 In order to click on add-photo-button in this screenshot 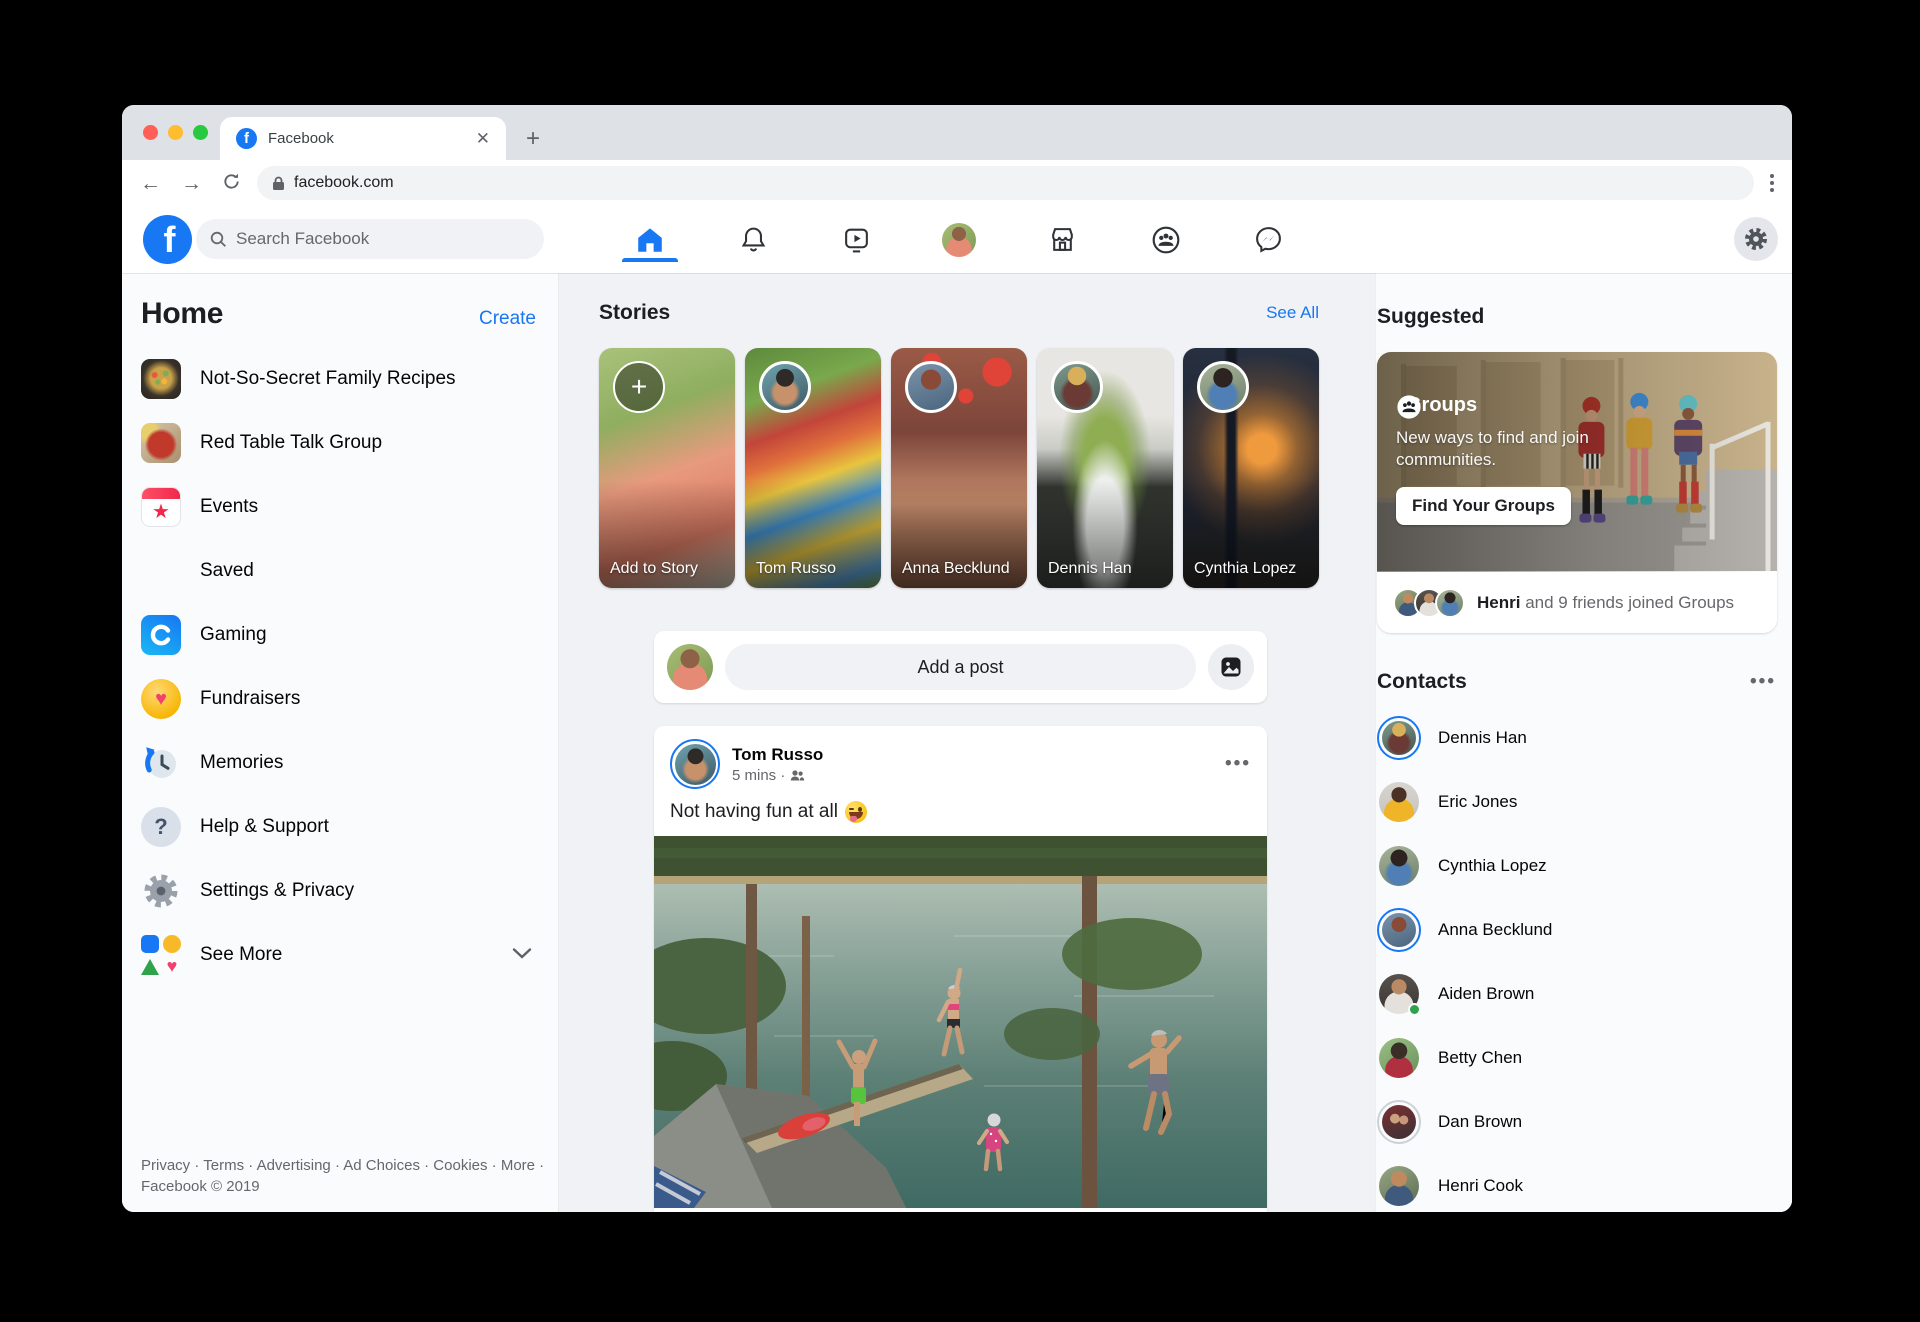, I will do `click(1231, 667)`.